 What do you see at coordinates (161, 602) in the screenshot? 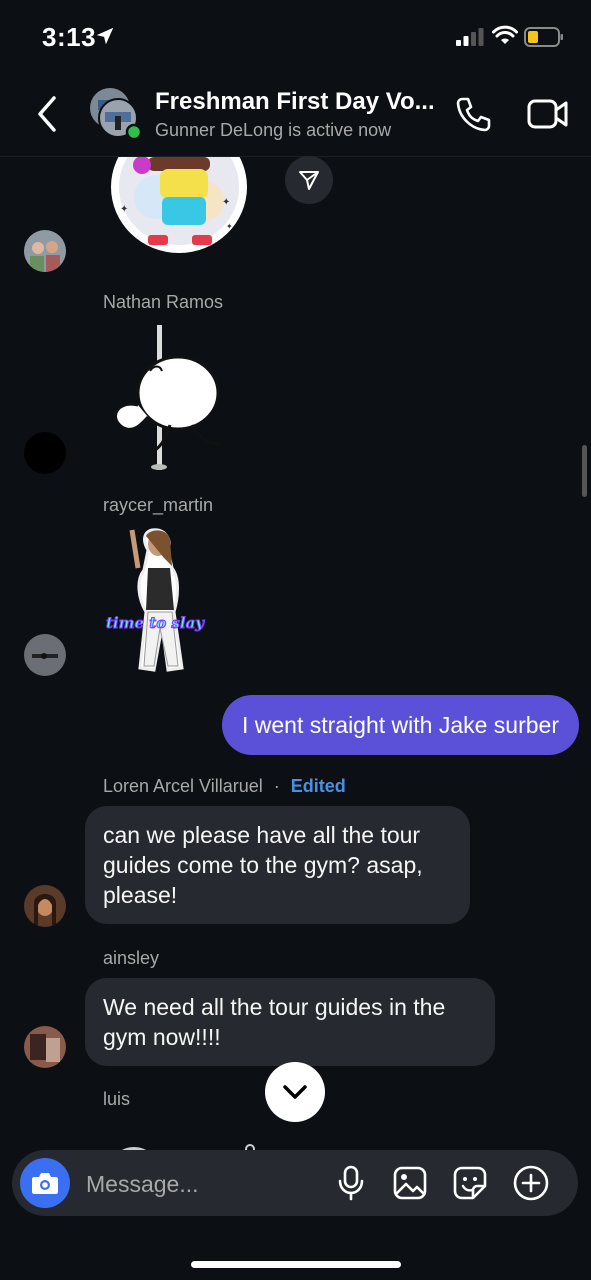
I see `sticker-time-to-slay: time to slay` at bounding box center [161, 602].